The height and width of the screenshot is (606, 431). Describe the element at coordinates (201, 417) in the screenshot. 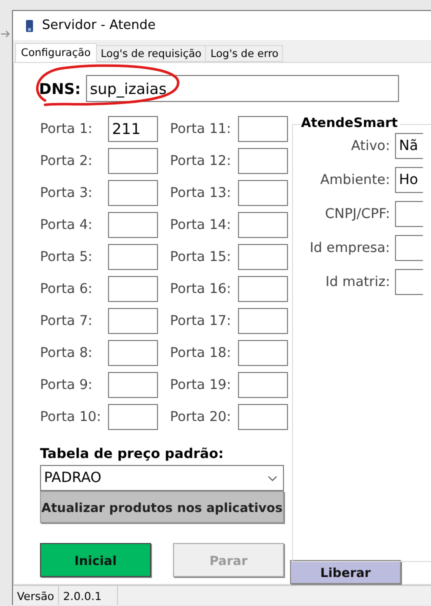

I see `port-label: Porta 20:` at that location.